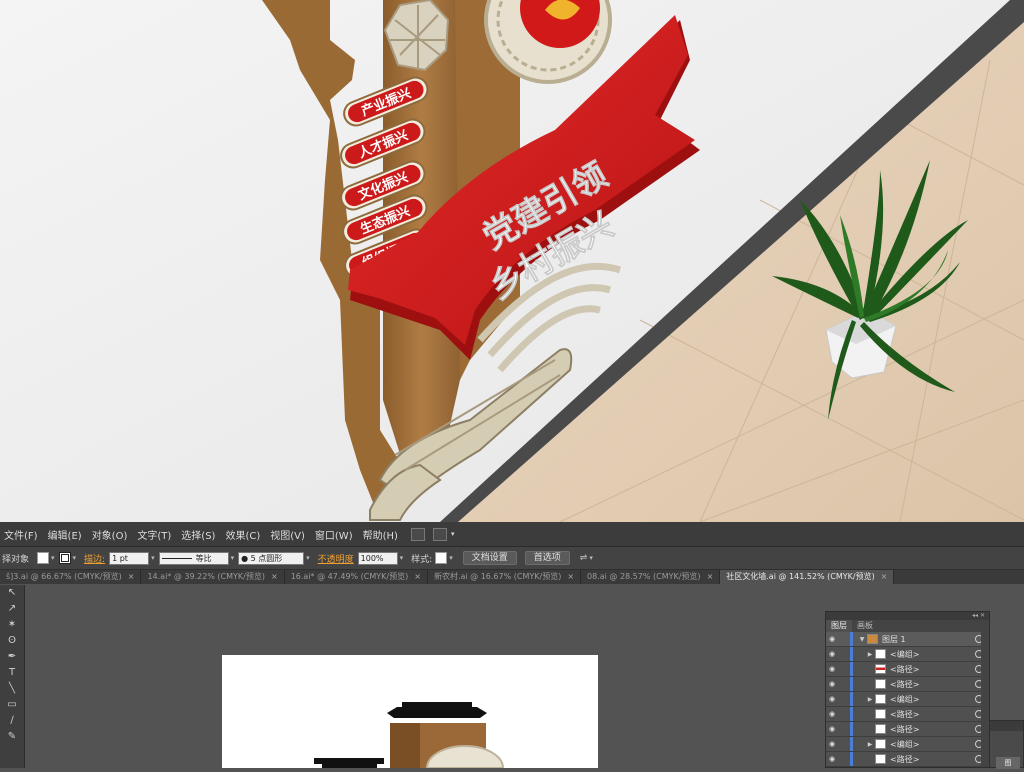 This screenshot has height=772, width=1024. Describe the element at coordinates (453, 534) in the screenshot. I see `chevron-down-icon: ▾` at that location.